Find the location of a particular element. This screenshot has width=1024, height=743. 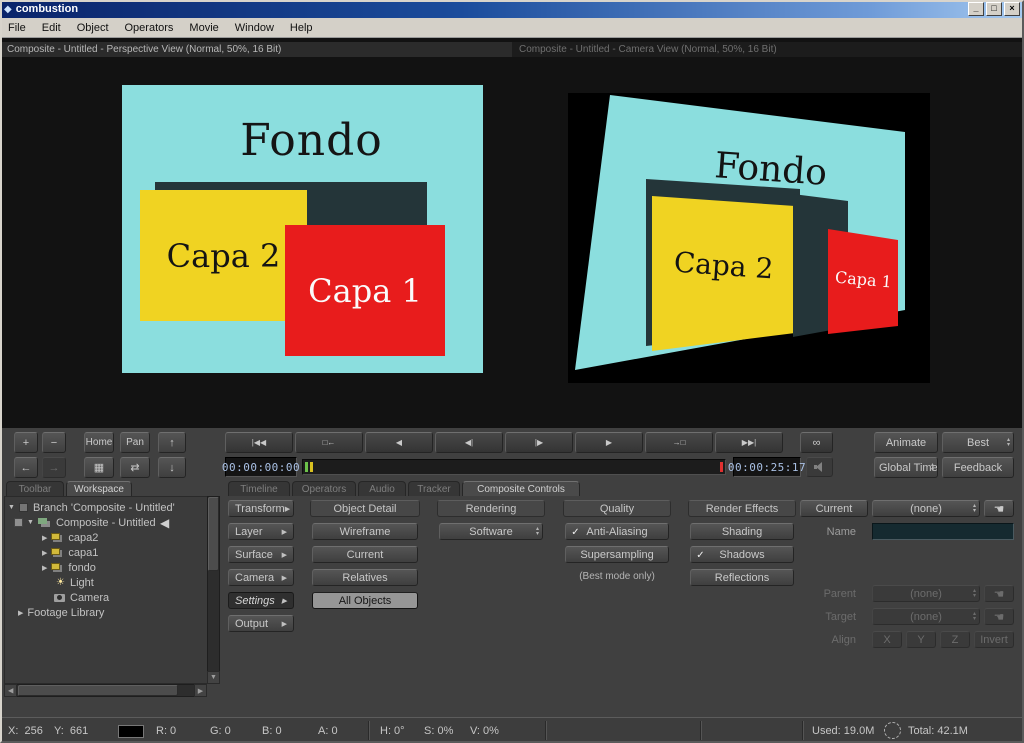

zoom-out-button: − is located at coordinates (54, 442).